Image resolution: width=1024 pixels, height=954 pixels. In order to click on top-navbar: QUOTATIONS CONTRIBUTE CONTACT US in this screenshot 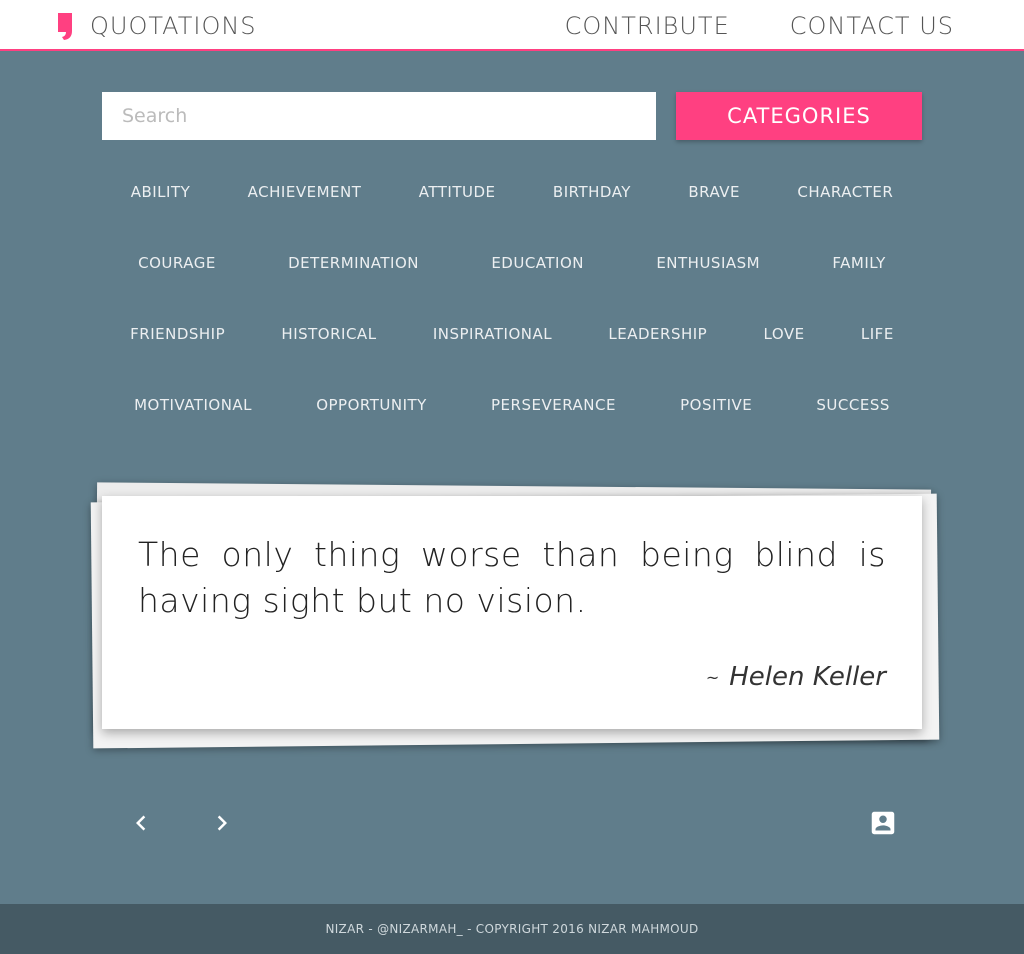, I will do `click(512, 25)`.